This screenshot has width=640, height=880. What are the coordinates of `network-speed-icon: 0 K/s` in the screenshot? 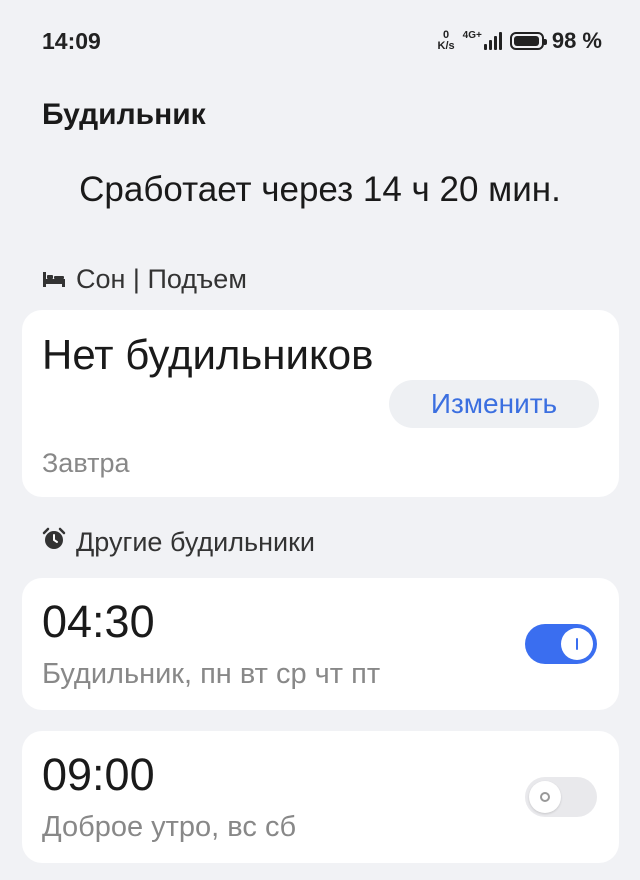 It's located at (446, 41).